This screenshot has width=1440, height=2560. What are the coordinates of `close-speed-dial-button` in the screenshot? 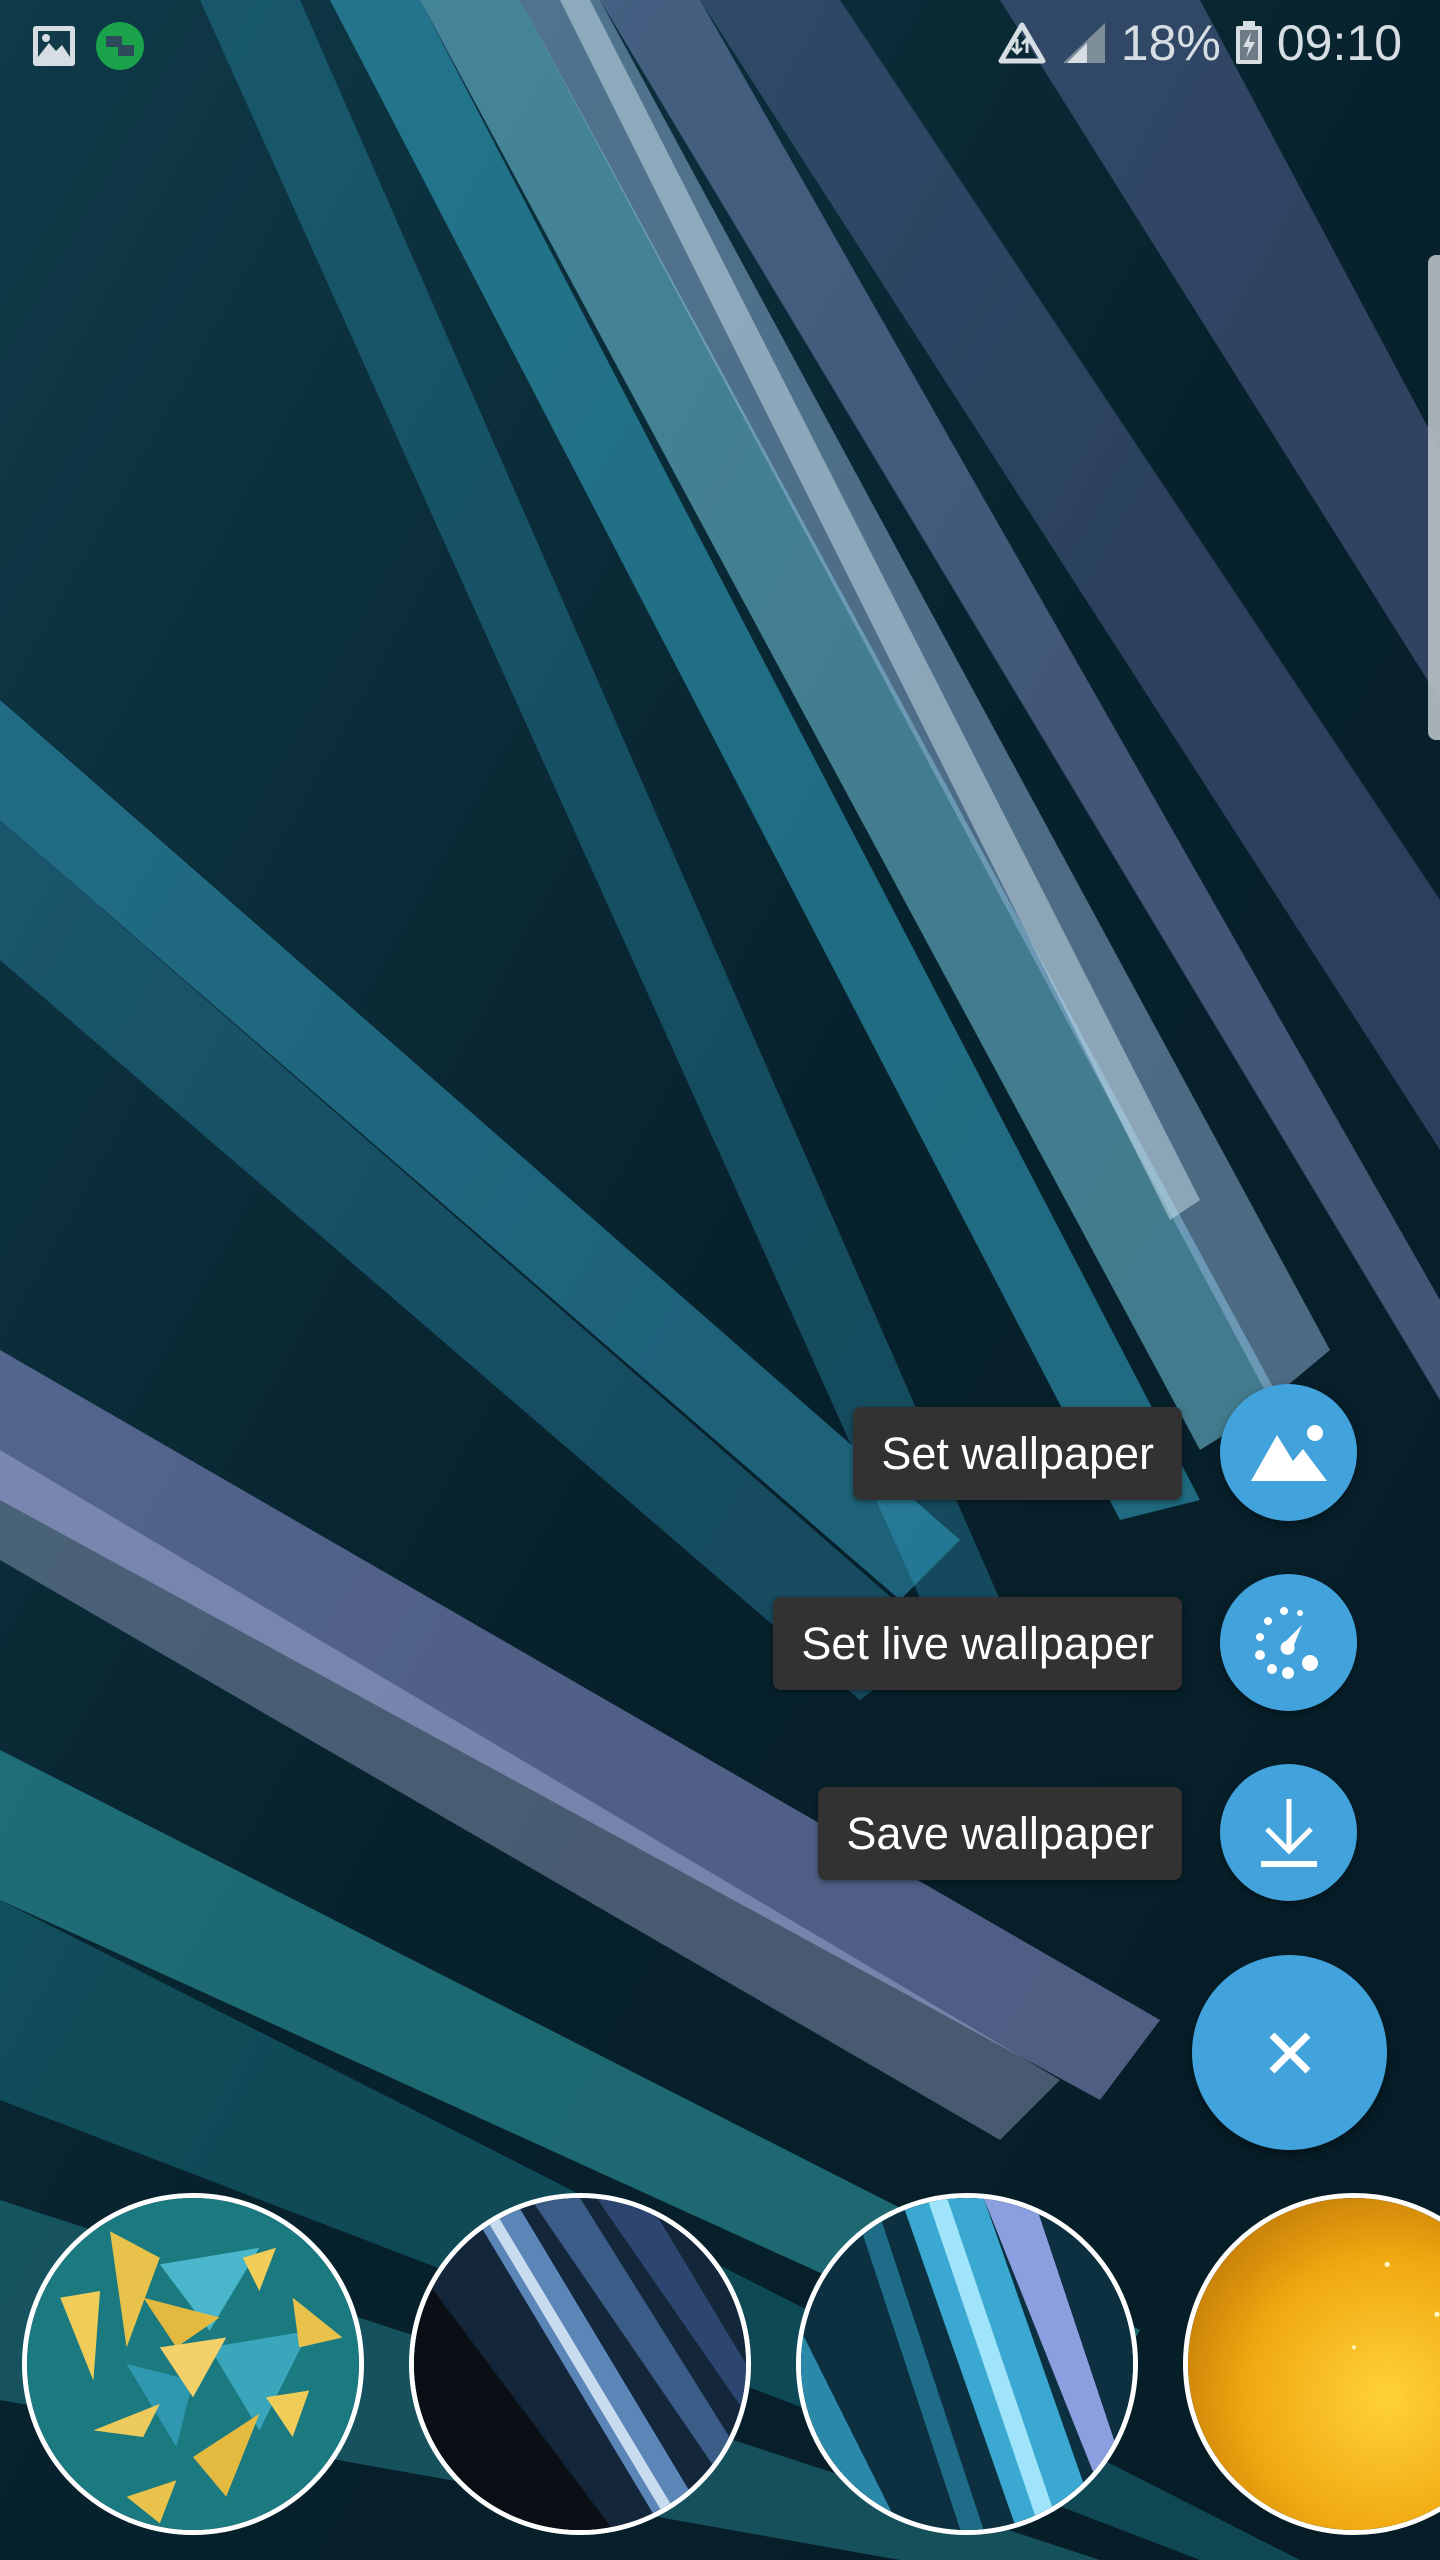 It's located at (1289, 2052).